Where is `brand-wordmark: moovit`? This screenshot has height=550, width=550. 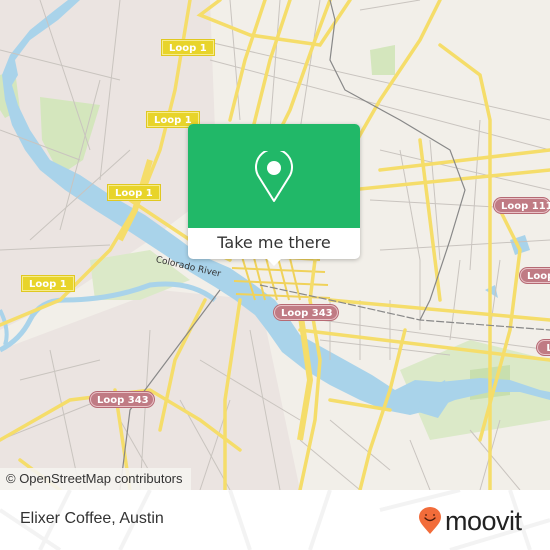 brand-wordmark: moovit is located at coordinates (483, 520).